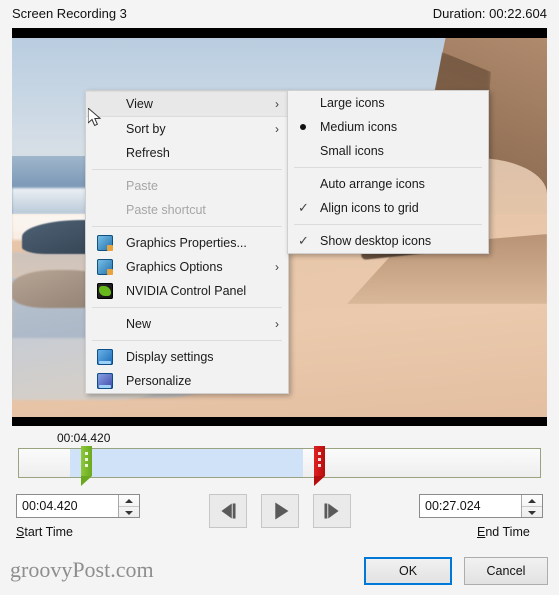 This screenshot has width=559, height=595. Describe the element at coordinates (142, 186) in the screenshot. I see `context-menu-item-label: Paste` at that location.